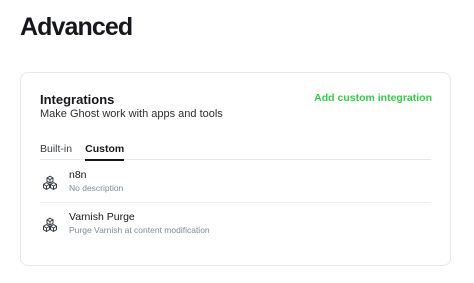 The width and height of the screenshot is (474, 283). What do you see at coordinates (96, 188) in the screenshot?
I see `integration-description: No description` at bounding box center [96, 188].